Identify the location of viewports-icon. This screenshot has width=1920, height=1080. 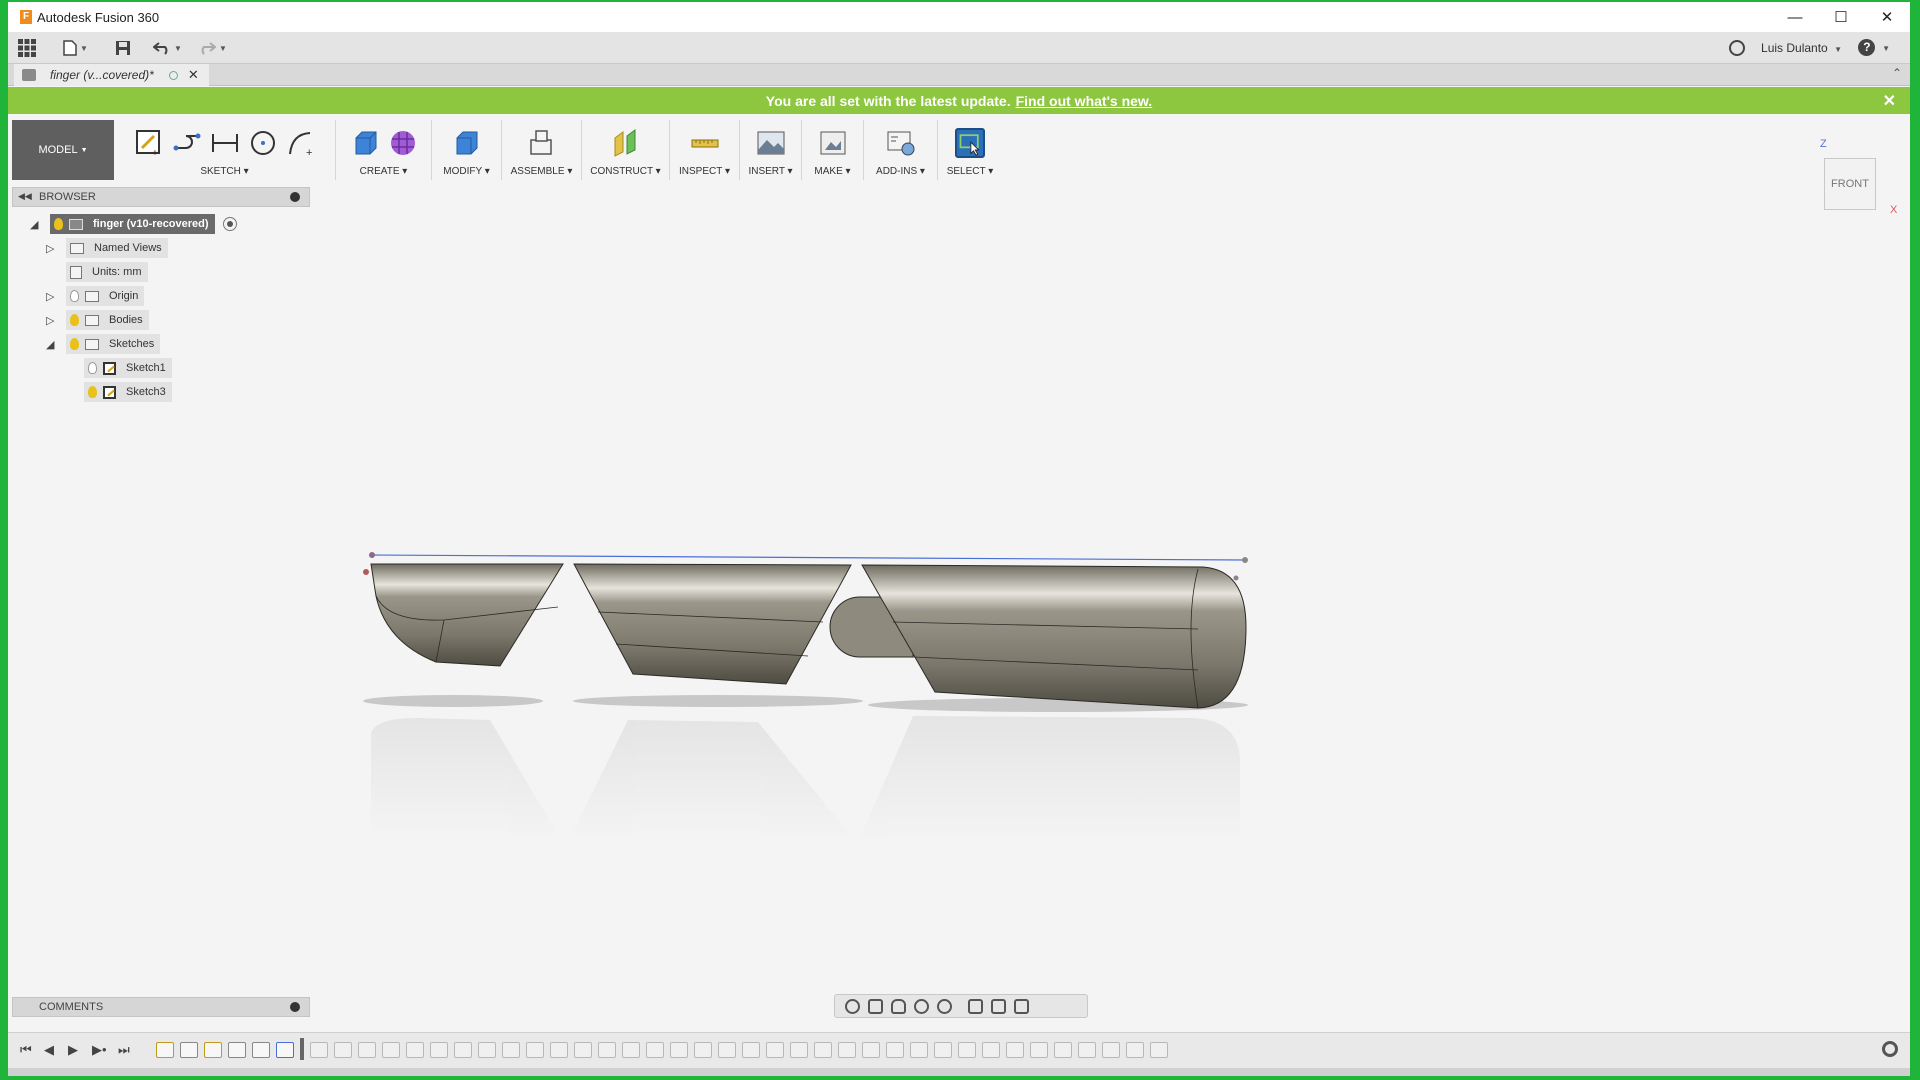
(1021, 1006).